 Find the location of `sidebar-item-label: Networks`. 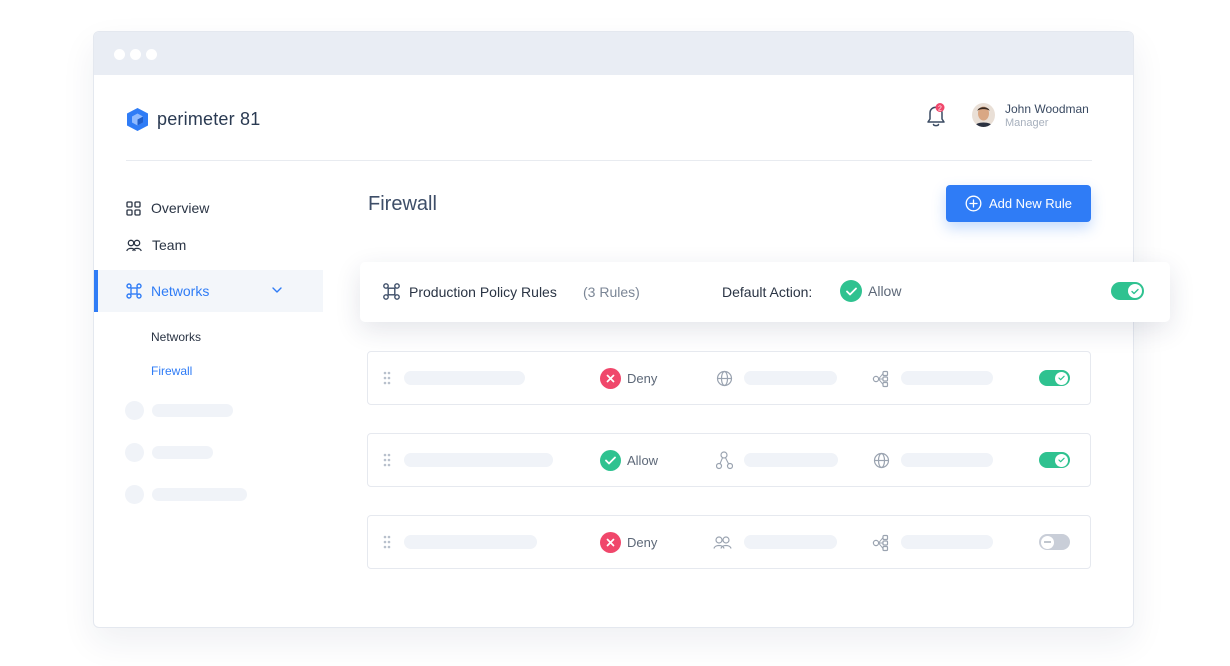

sidebar-item-label: Networks is located at coordinates (180, 291).